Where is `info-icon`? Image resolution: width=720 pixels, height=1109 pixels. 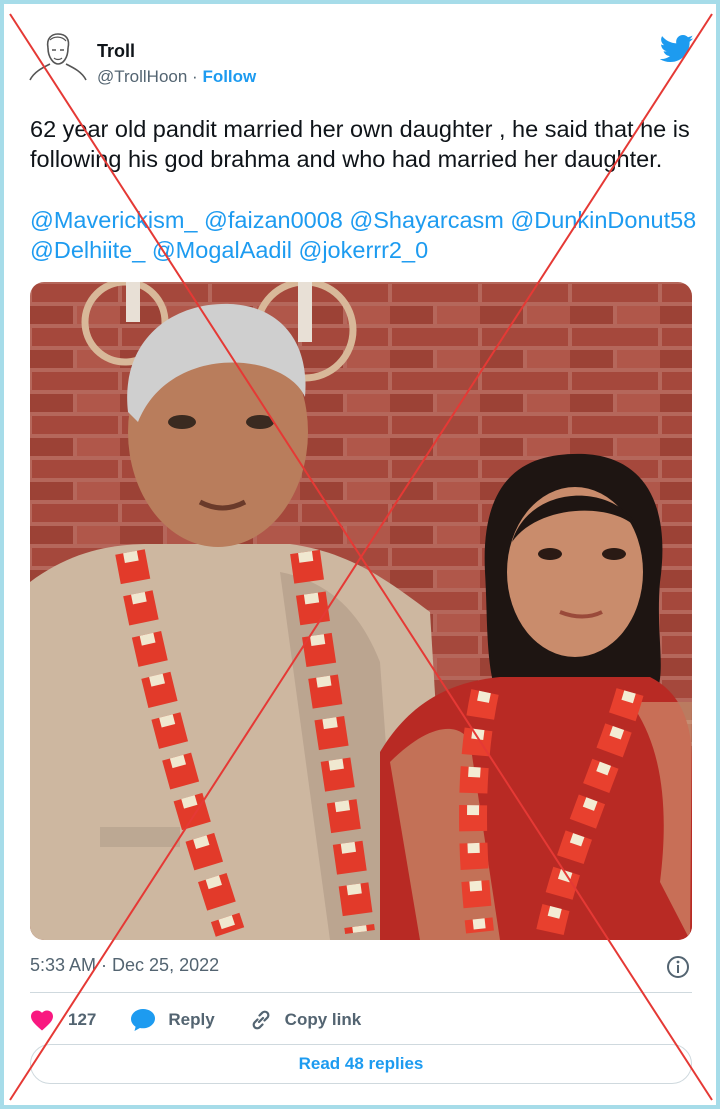
info-icon is located at coordinates (678, 967).